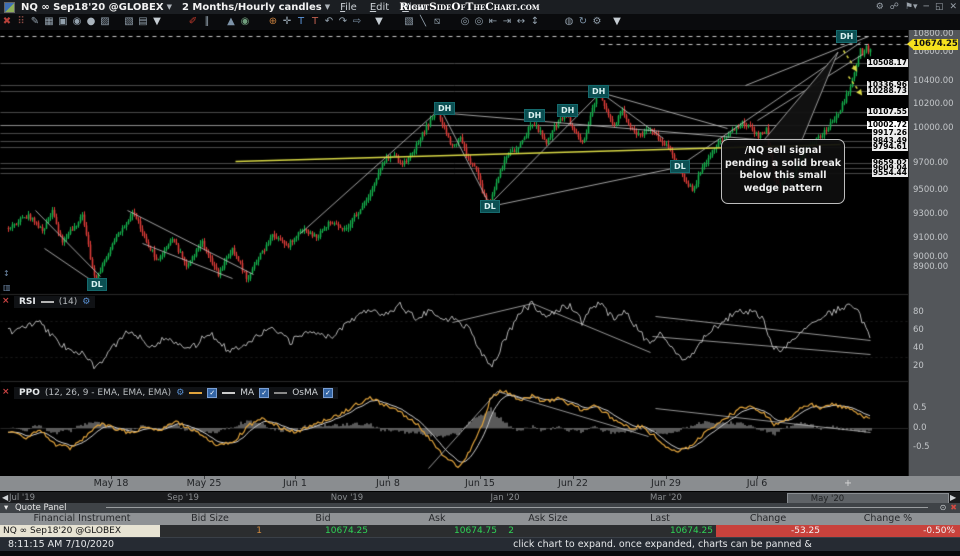 The width and height of the screenshot is (960, 556). I want to click on symbol-dropdown-icon: ▼, so click(169, 7).